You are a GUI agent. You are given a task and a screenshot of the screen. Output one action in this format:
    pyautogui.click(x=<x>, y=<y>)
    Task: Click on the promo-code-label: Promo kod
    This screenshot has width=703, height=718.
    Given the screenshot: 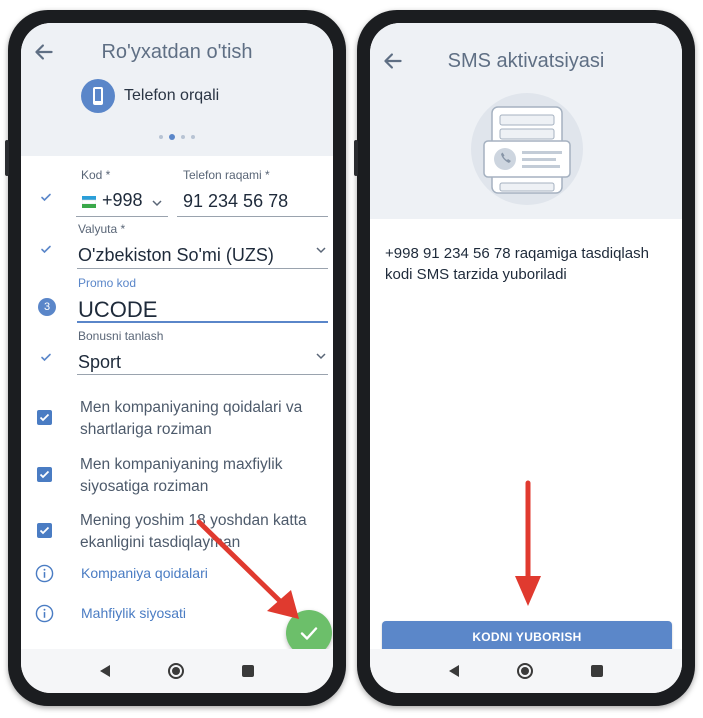 What is the action you would take?
    pyautogui.click(x=107, y=283)
    